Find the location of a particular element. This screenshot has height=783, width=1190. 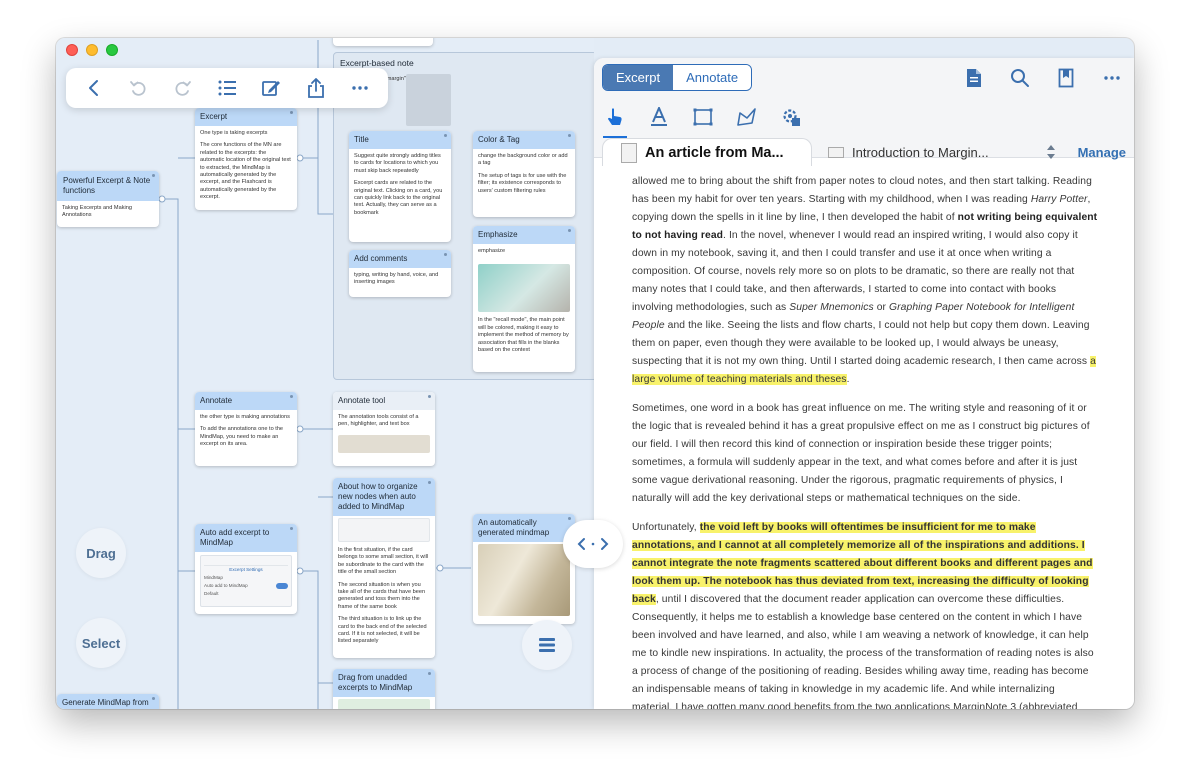

drag-unadded-image is located at coordinates (384, 704).